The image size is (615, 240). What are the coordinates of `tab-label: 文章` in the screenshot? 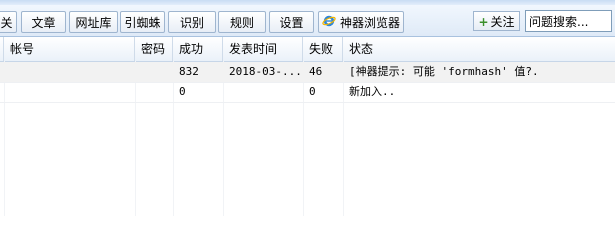 It's located at (43, 23).